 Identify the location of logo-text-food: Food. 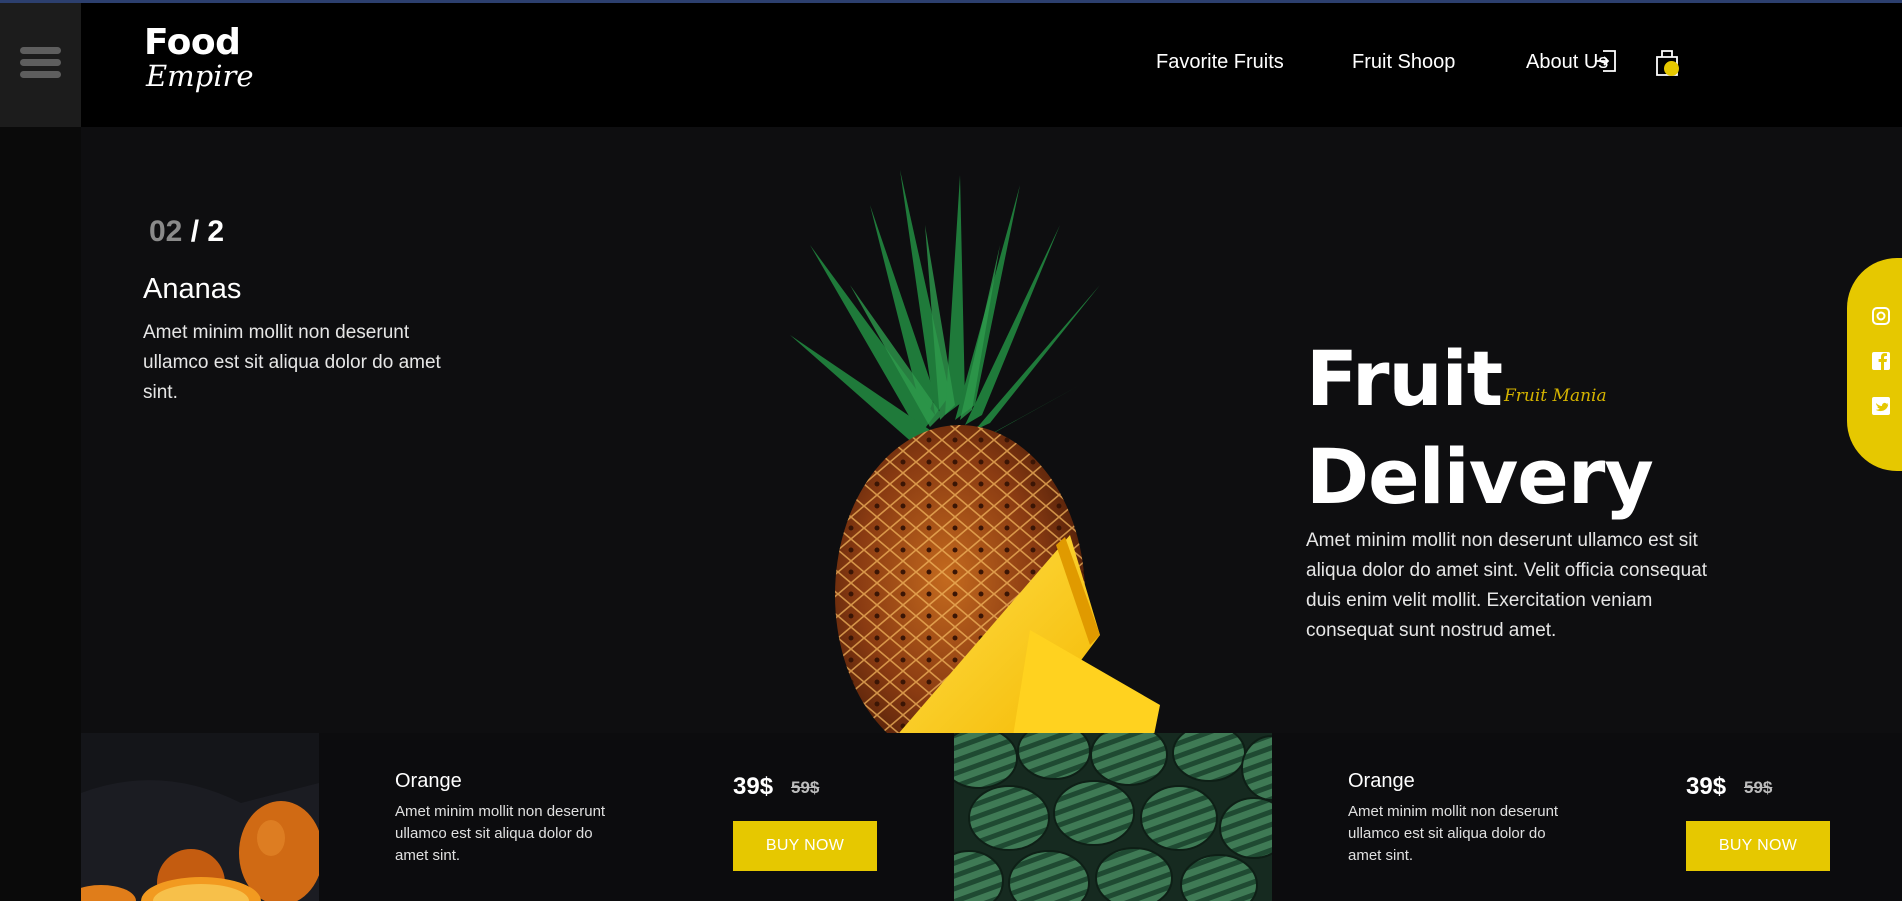
(192, 42).